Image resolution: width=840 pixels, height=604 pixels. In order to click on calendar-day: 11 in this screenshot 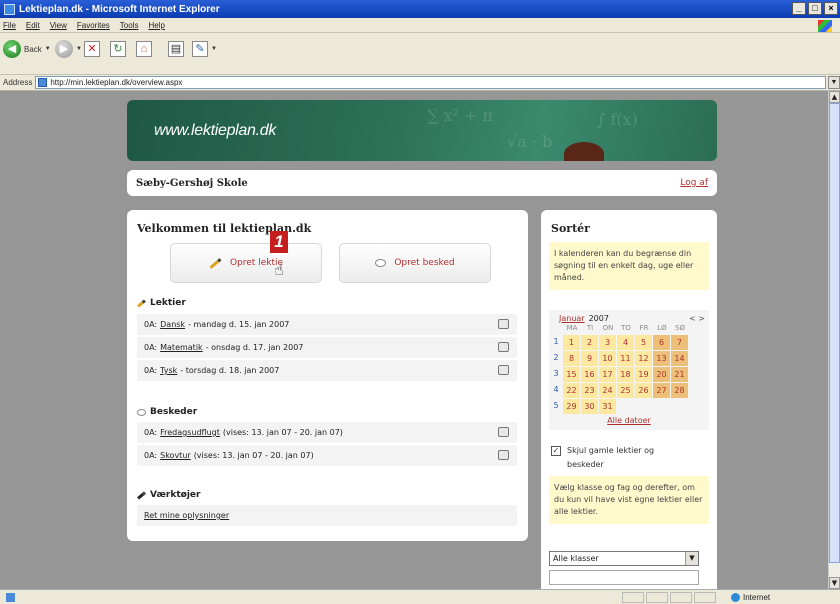, I will do `click(625, 358)`.